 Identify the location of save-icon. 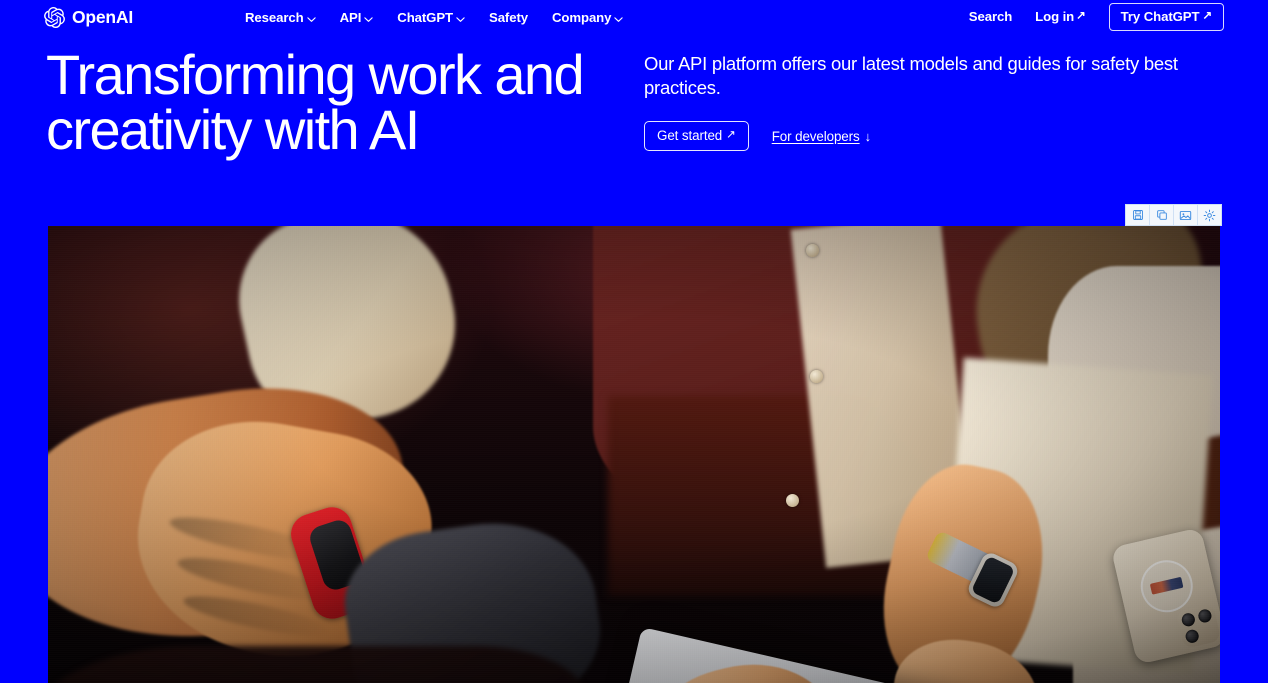
(1138, 215).